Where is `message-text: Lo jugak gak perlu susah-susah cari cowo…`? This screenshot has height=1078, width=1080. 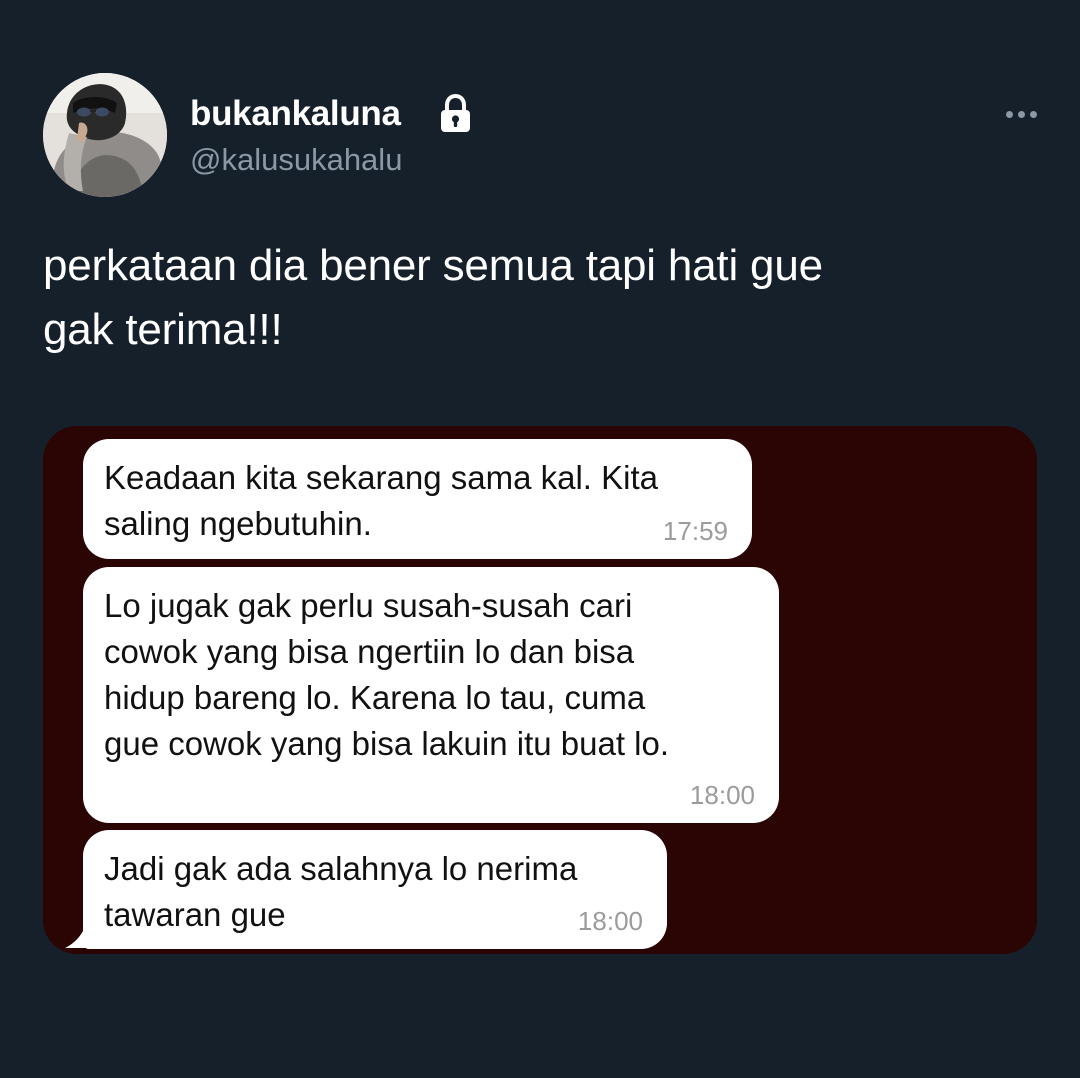
message-text: Lo jugak gak perlu susah-susah cari cowo… is located at coordinates (387, 674).